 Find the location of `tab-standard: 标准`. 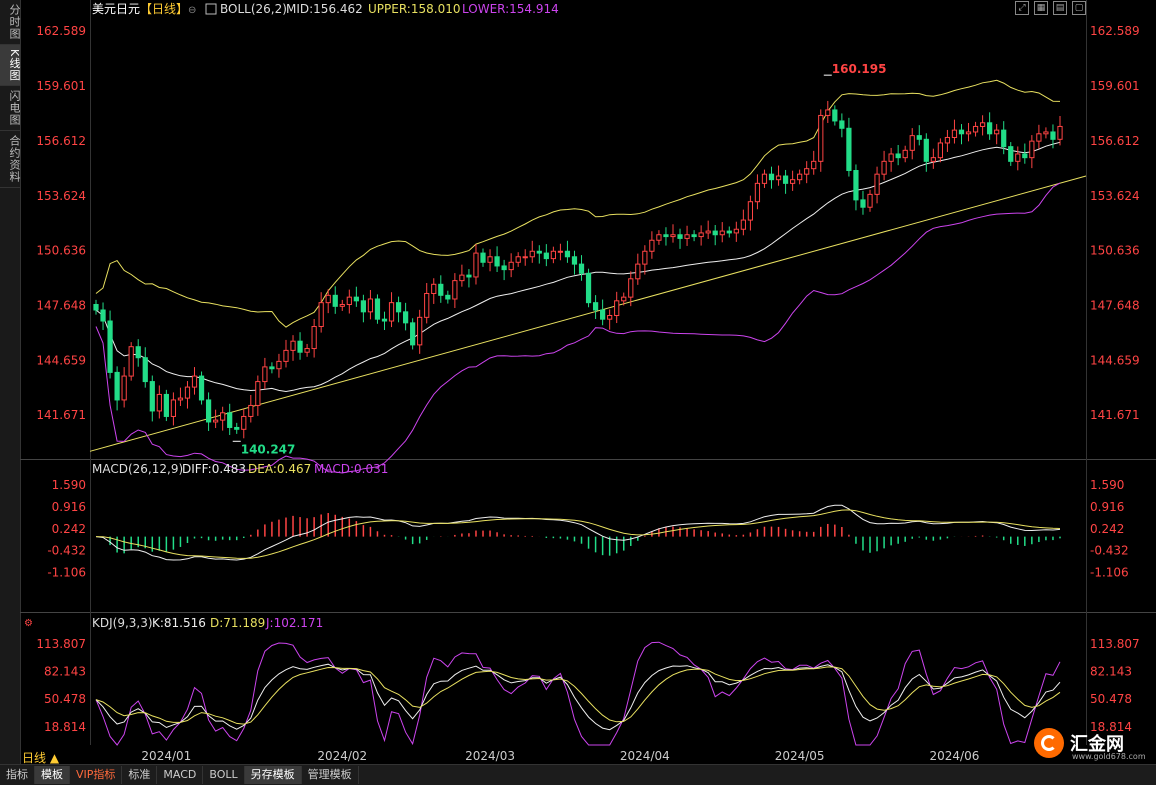

tab-standard: 标准 is located at coordinates (140, 775).